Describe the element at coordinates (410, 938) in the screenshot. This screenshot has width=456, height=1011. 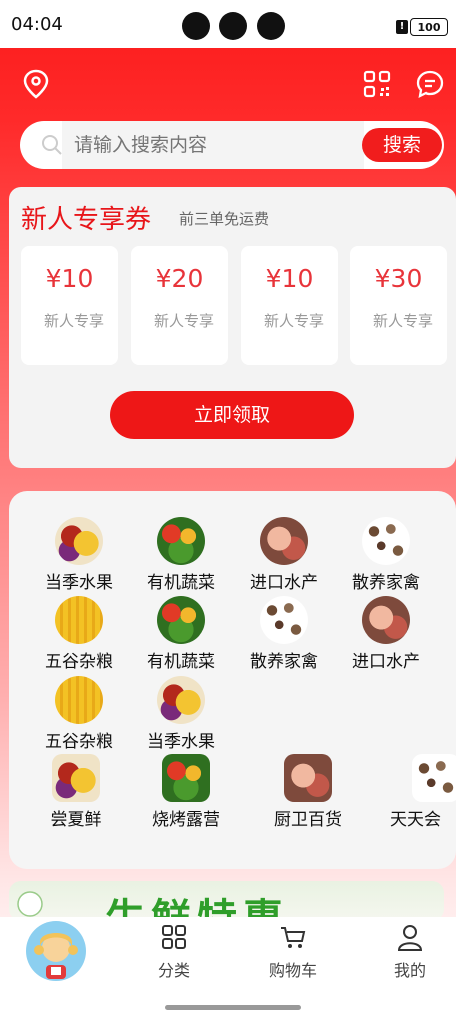
I see `profile-icon` at that location.